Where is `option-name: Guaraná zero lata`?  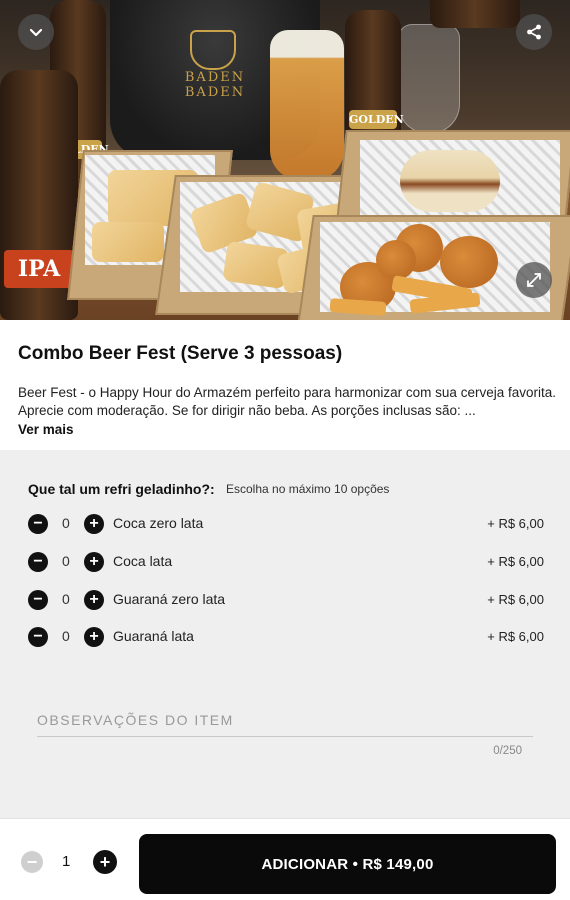 option-name: Guaraná zero lata is located at coordinates (169, 599).